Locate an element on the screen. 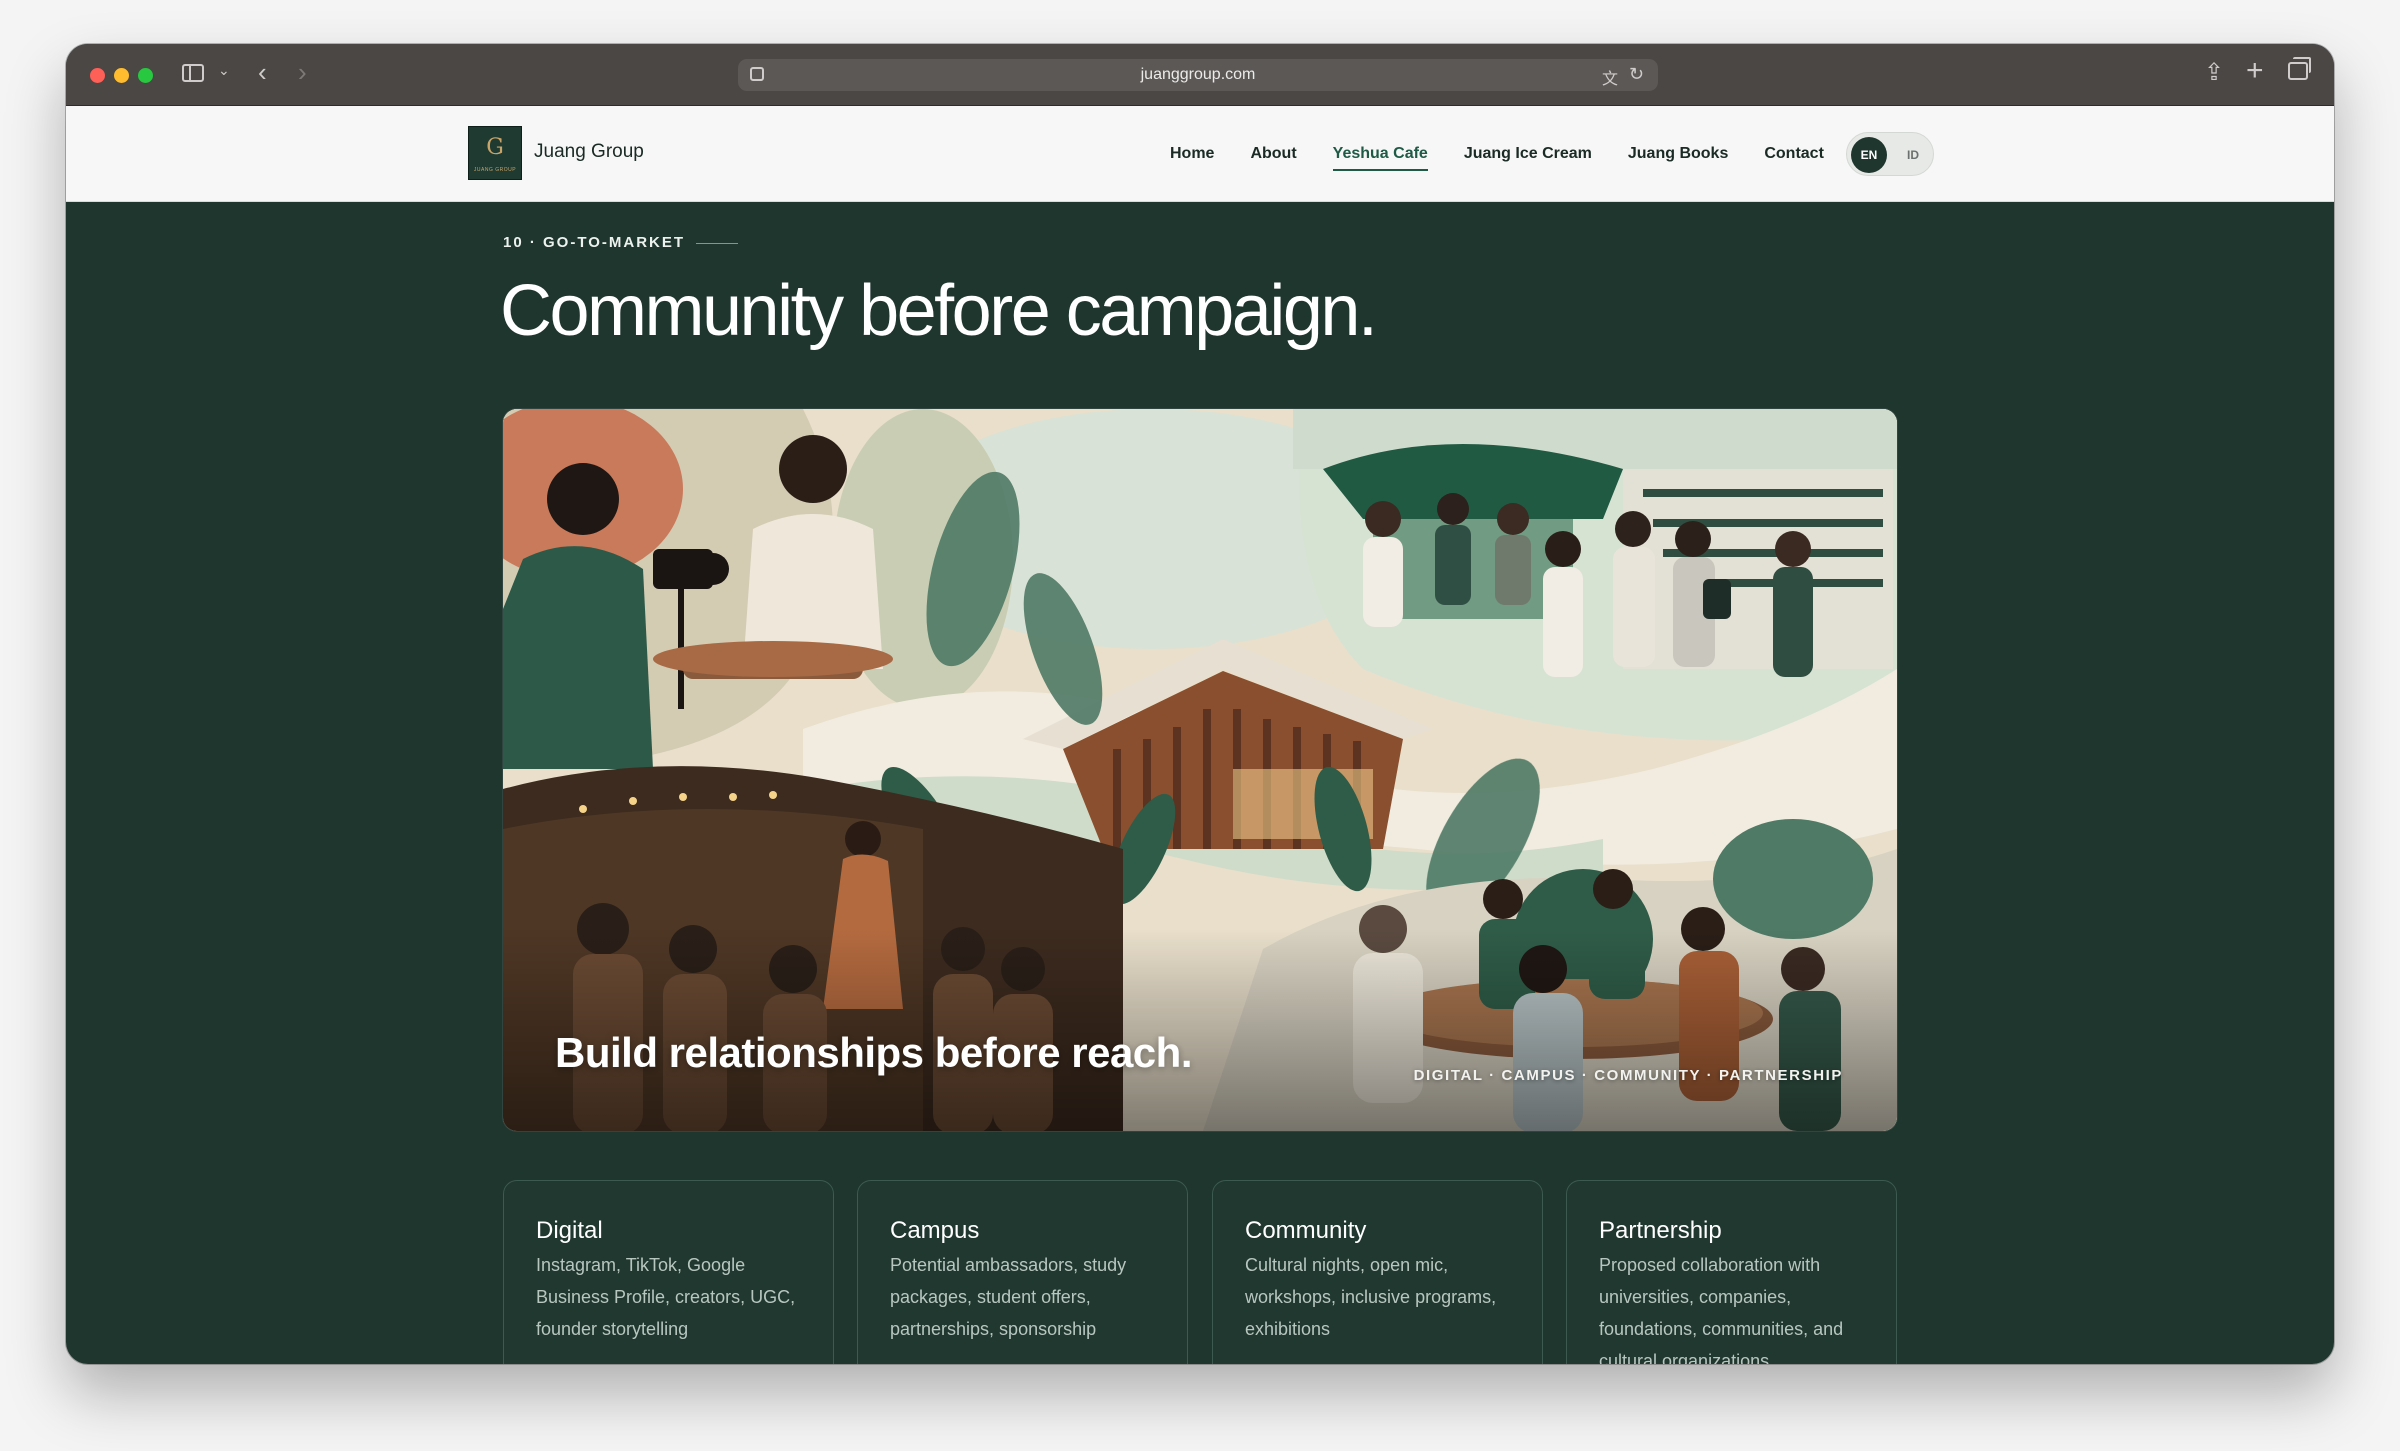  card-title: Community is located at coordinates (1306, 1230).